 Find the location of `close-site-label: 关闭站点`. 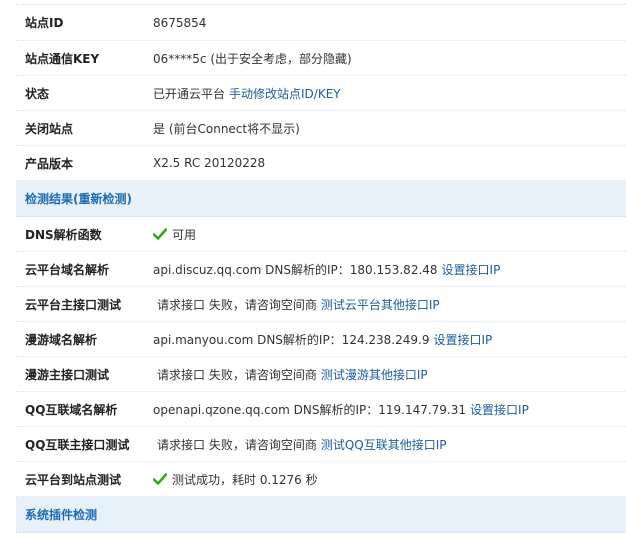

close-site-label: 关闭站点 is located at coordinates (49, 128).